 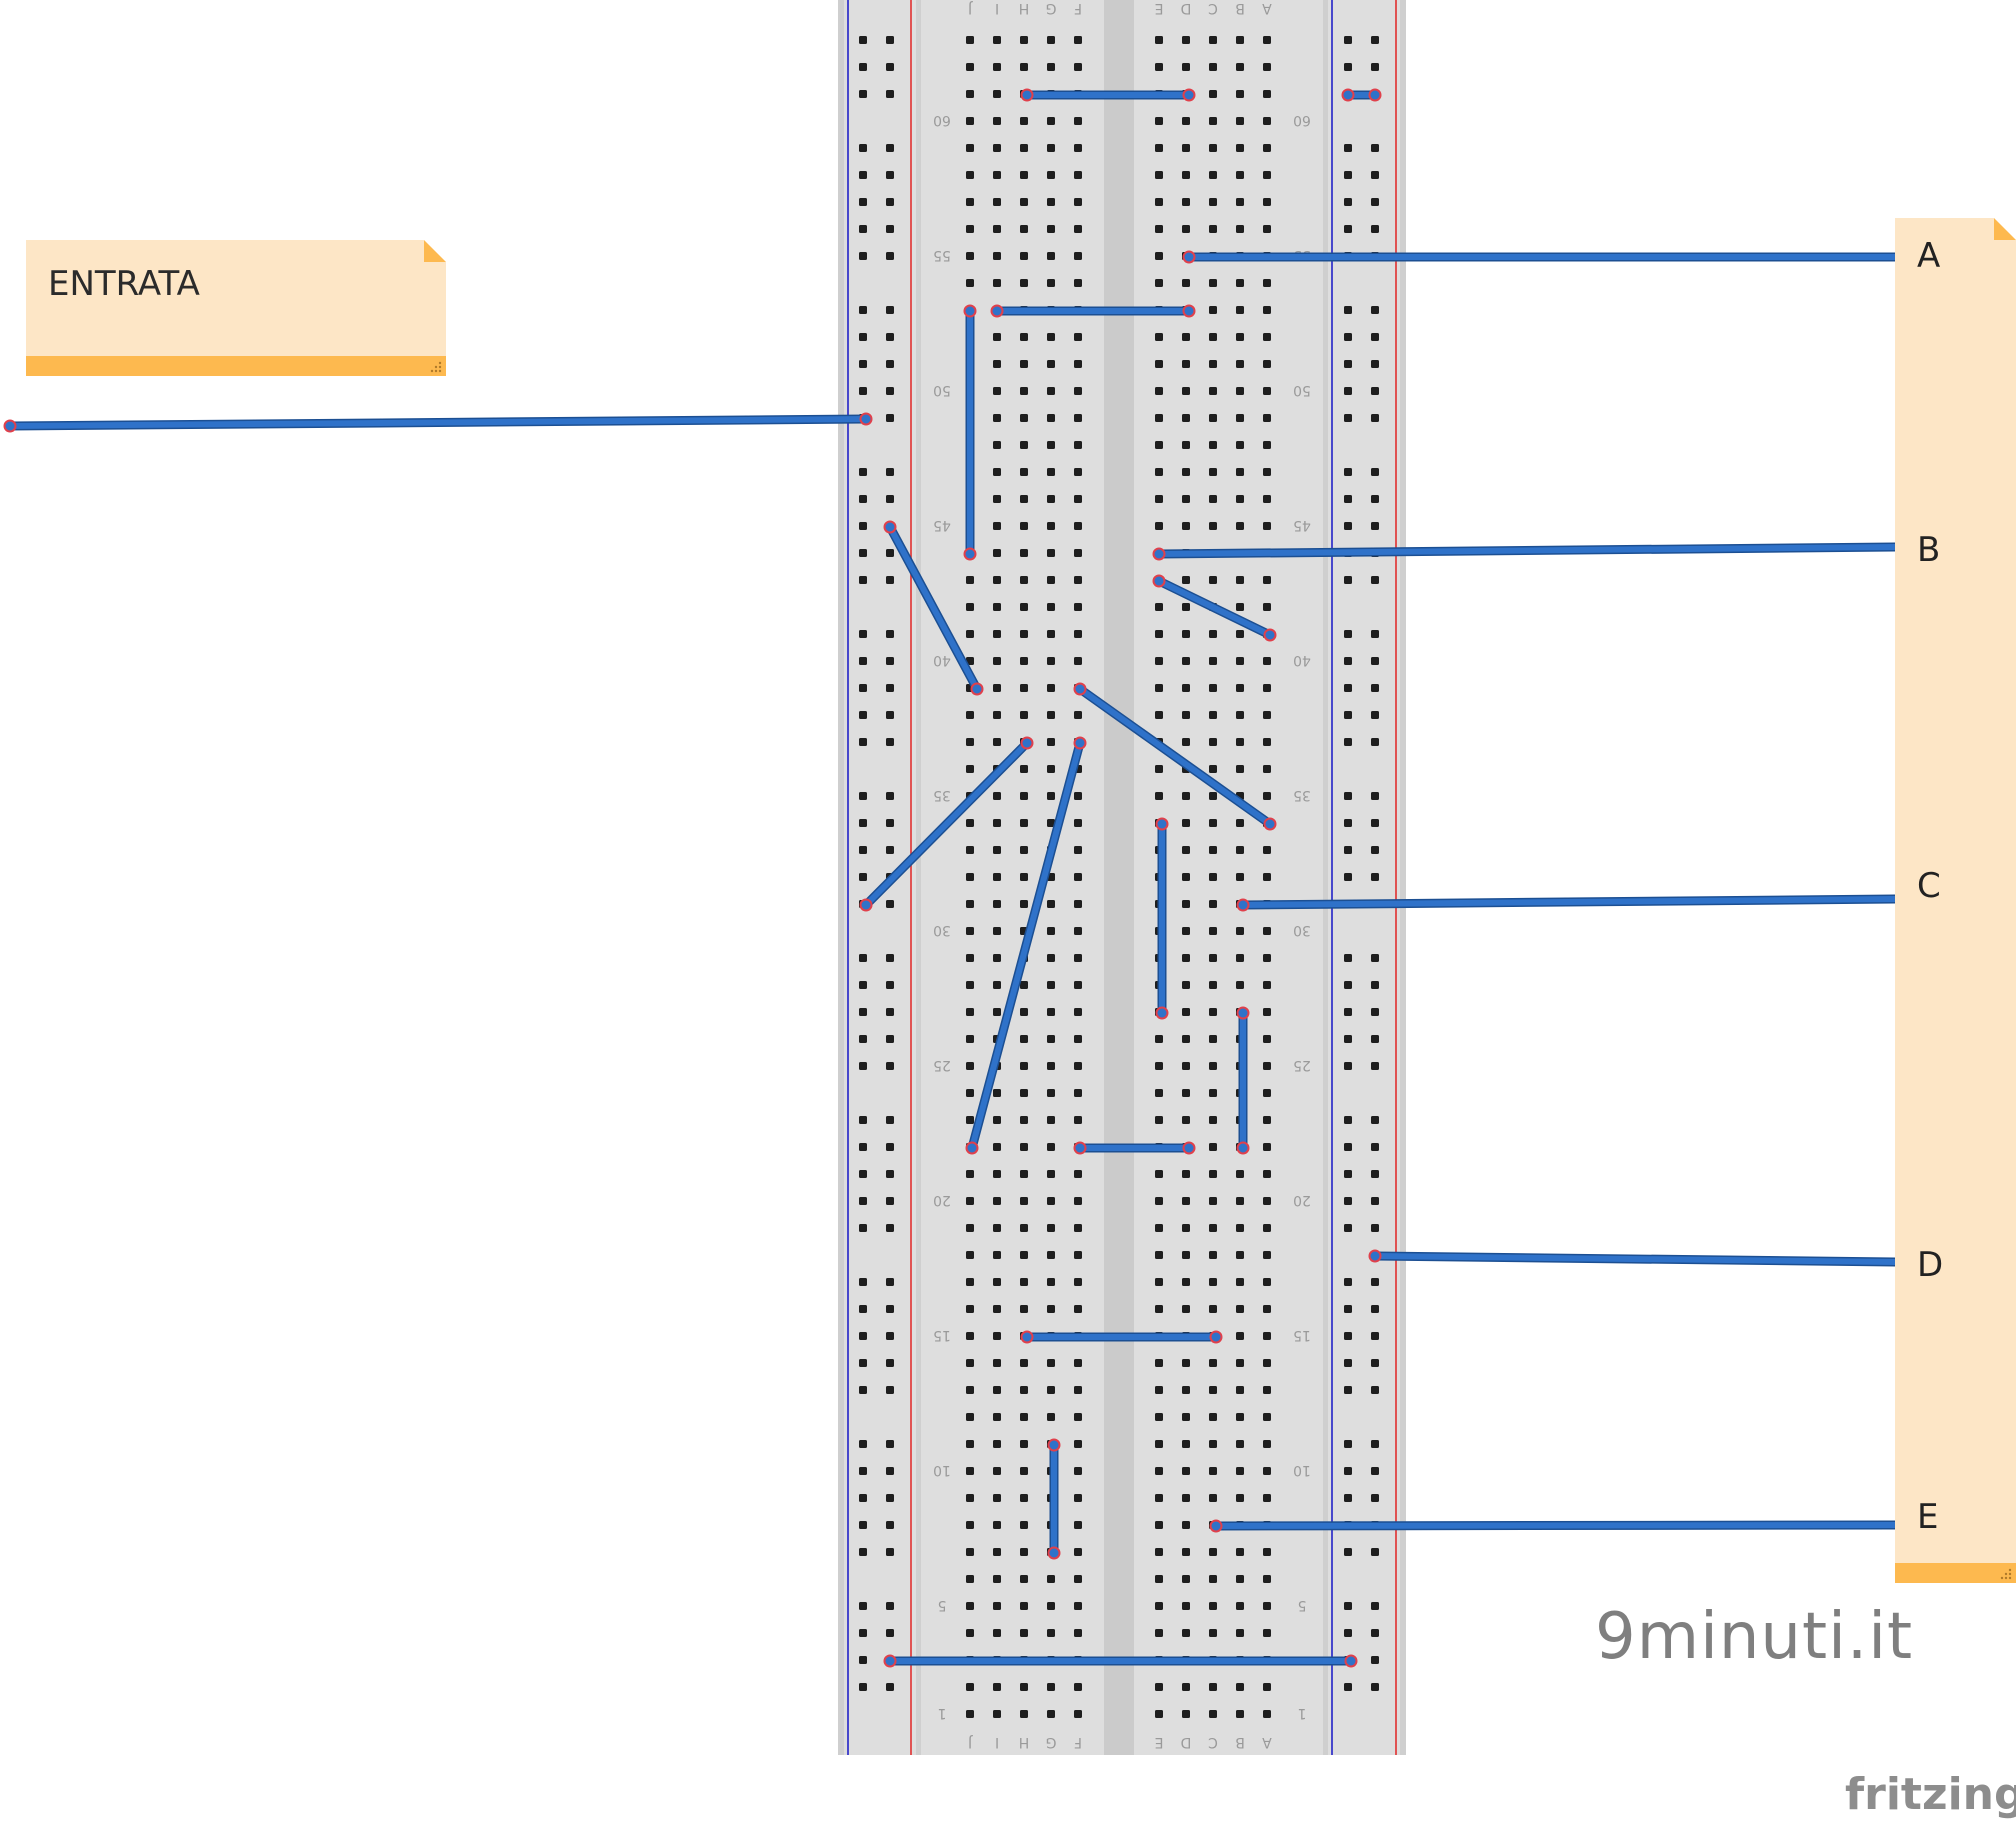 What do you see at coordinates (1929, 256) in the screenshot?
I see `output-label-a: A` at bounding box center [1929, 256].